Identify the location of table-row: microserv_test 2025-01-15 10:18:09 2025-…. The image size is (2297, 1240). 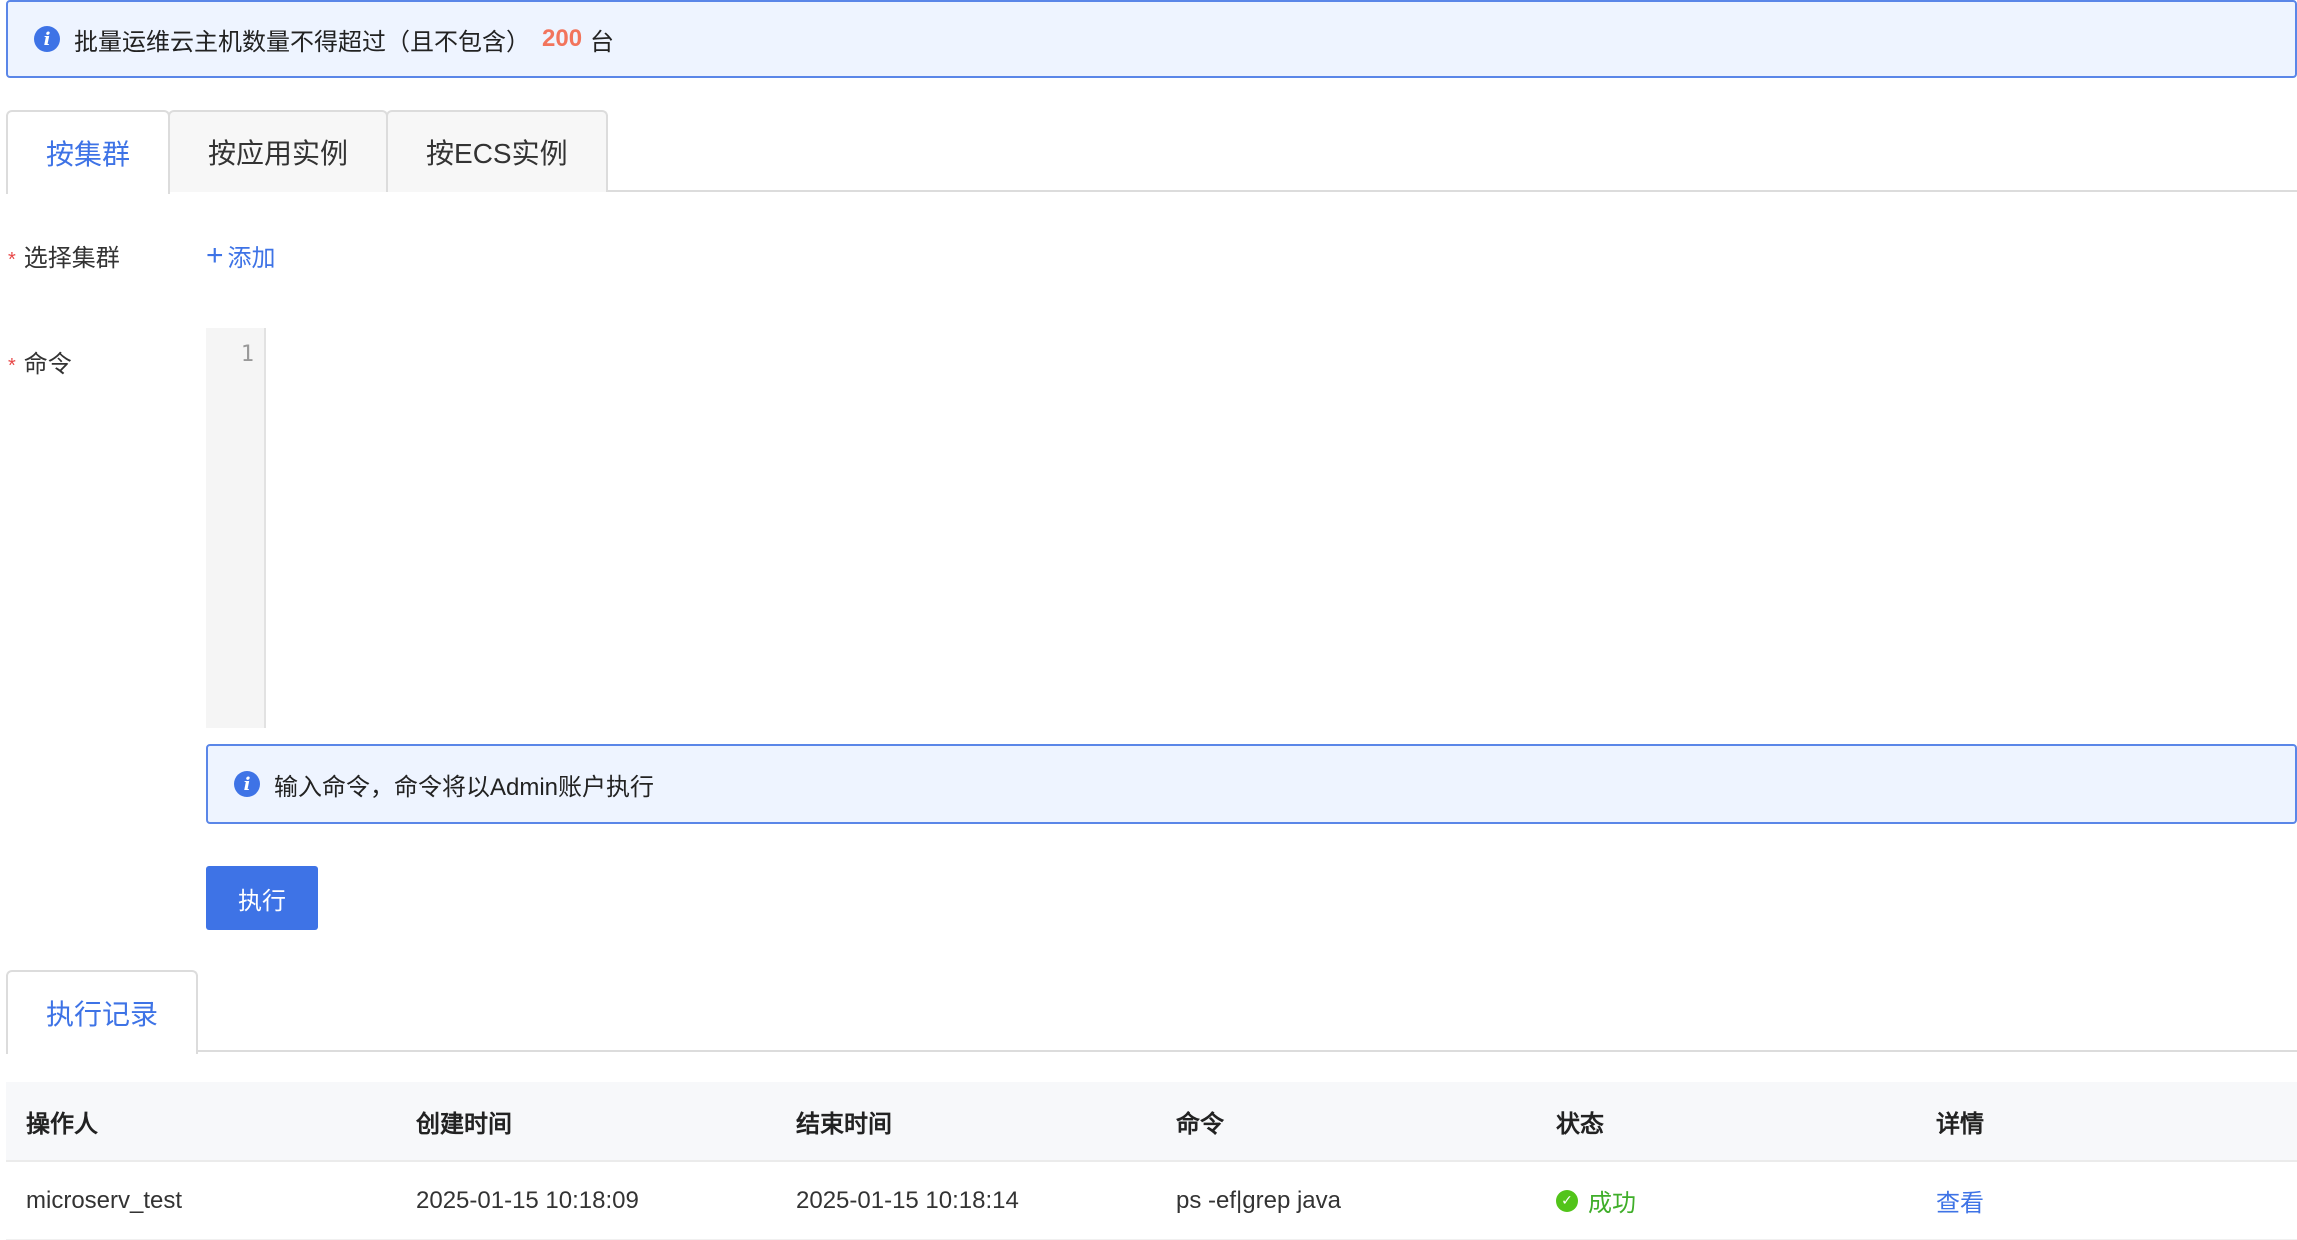
(1151, 1201).